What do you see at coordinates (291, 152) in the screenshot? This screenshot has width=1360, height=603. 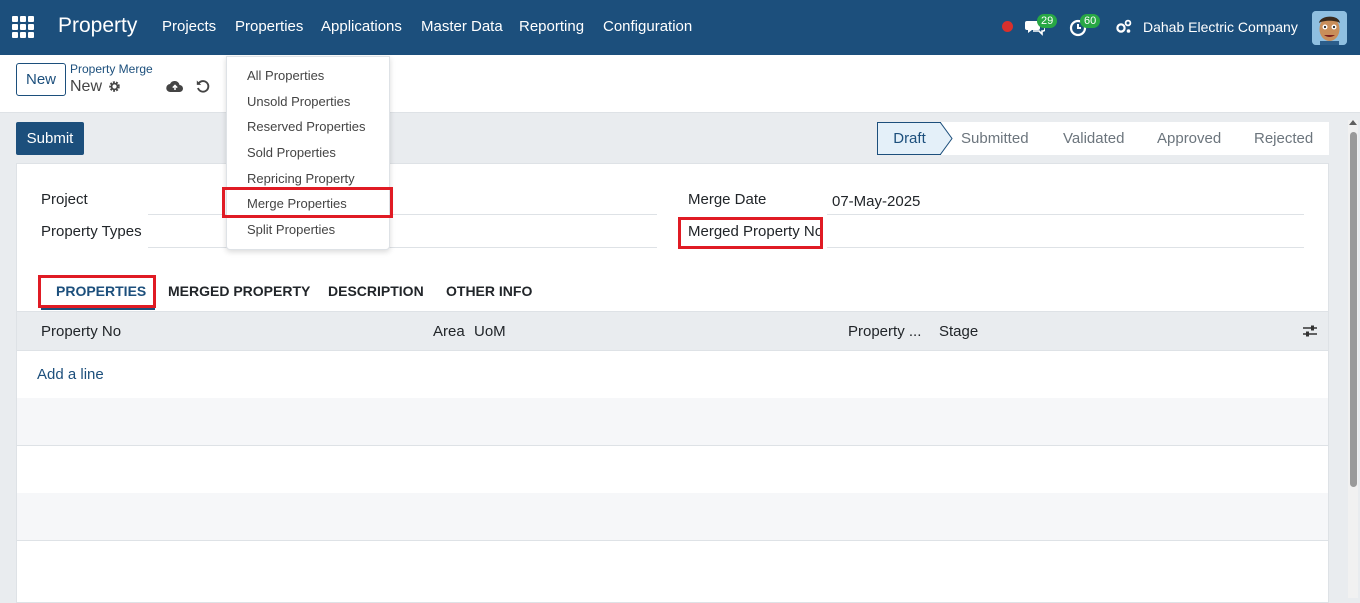 I see `menu-item-sold-properties: Sold Properties` at bounding box center [291, 152].